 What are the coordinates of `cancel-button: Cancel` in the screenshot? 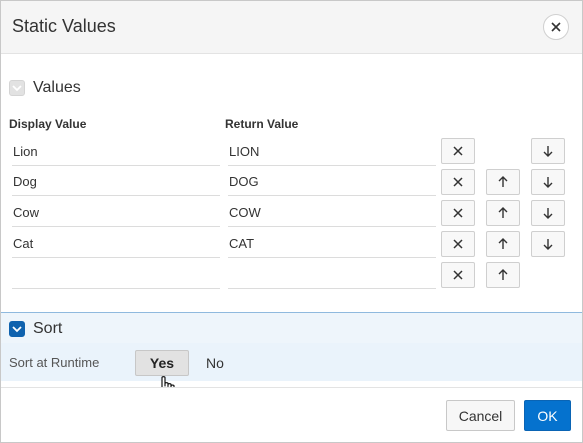 It's located at (480, 415).